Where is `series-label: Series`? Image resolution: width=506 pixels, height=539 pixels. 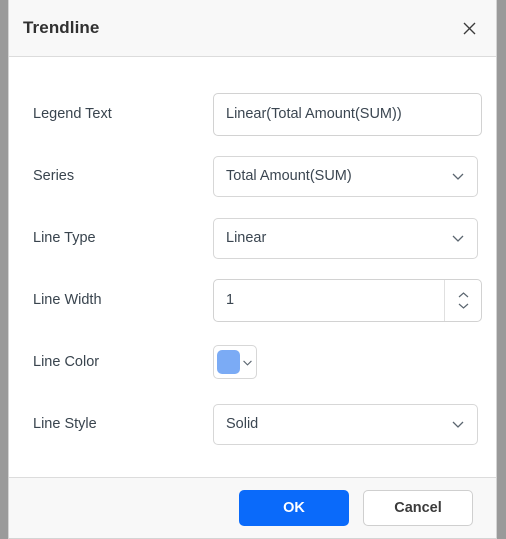 series-label: Series is located at coordinates (54, 176).